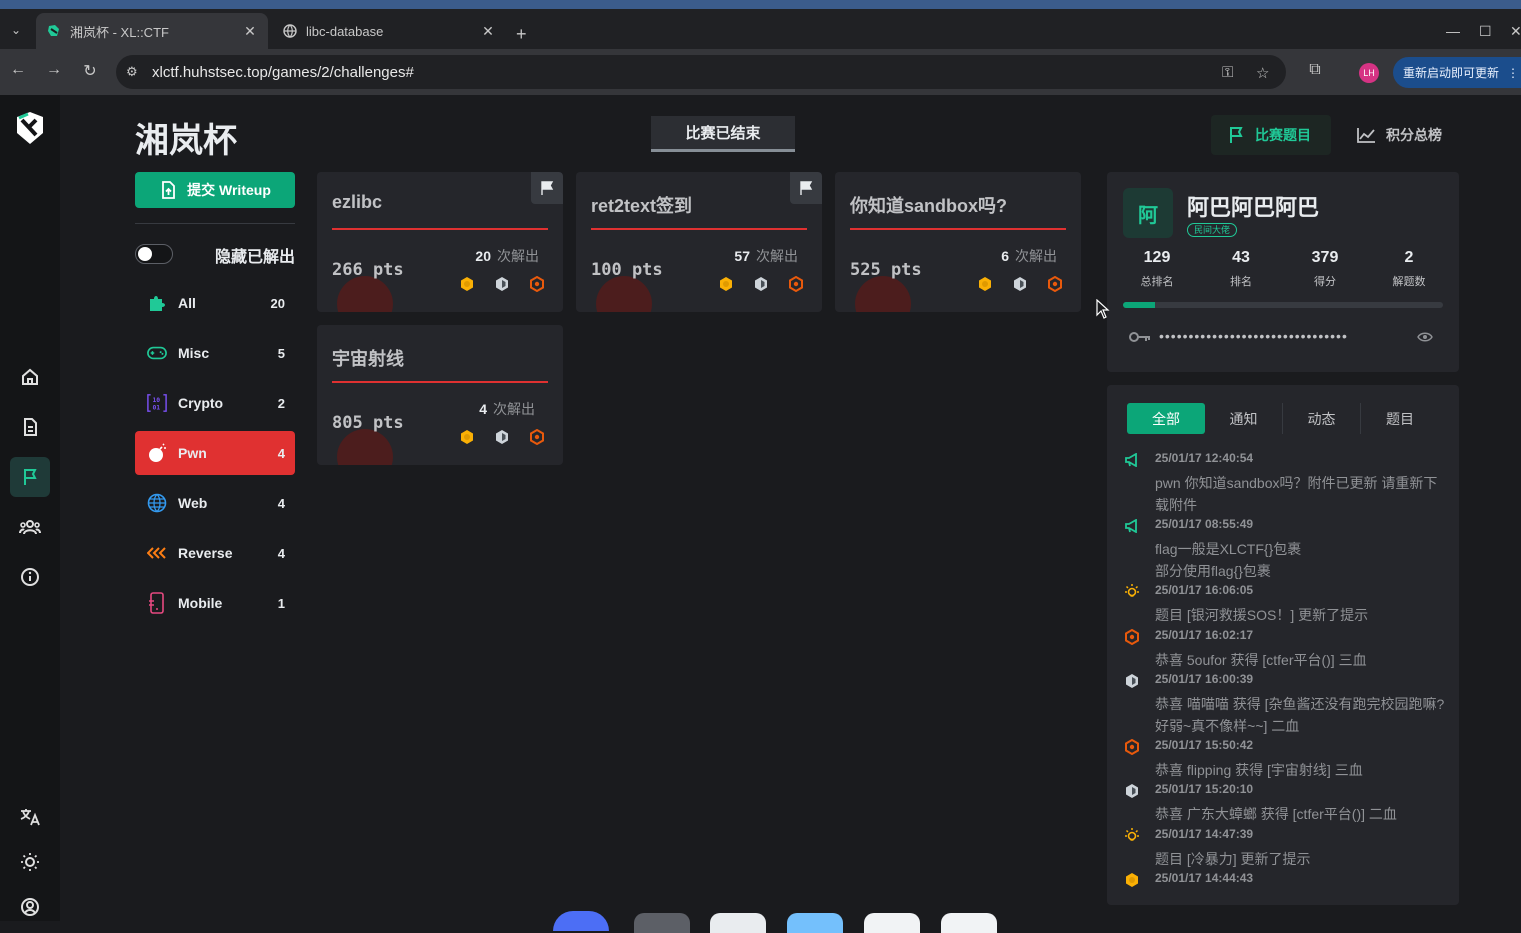 The height and width of the screenshot is (933, 1521). Describe the element at coordinates (169, 190) in the screenshot. I see `file-upload-icon` at that location.